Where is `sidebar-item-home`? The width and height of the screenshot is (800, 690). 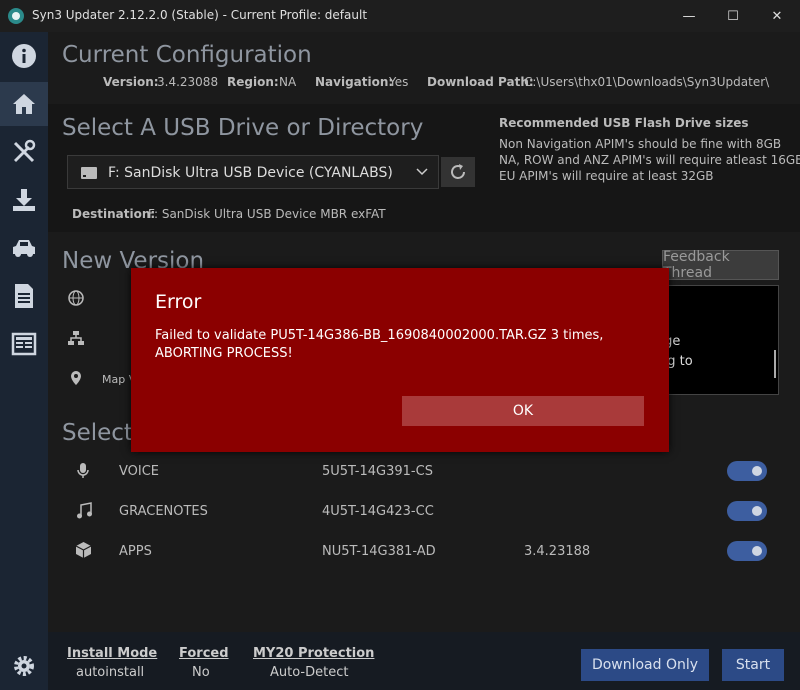
sidebar-item-home is located at coordinates (24, 104).